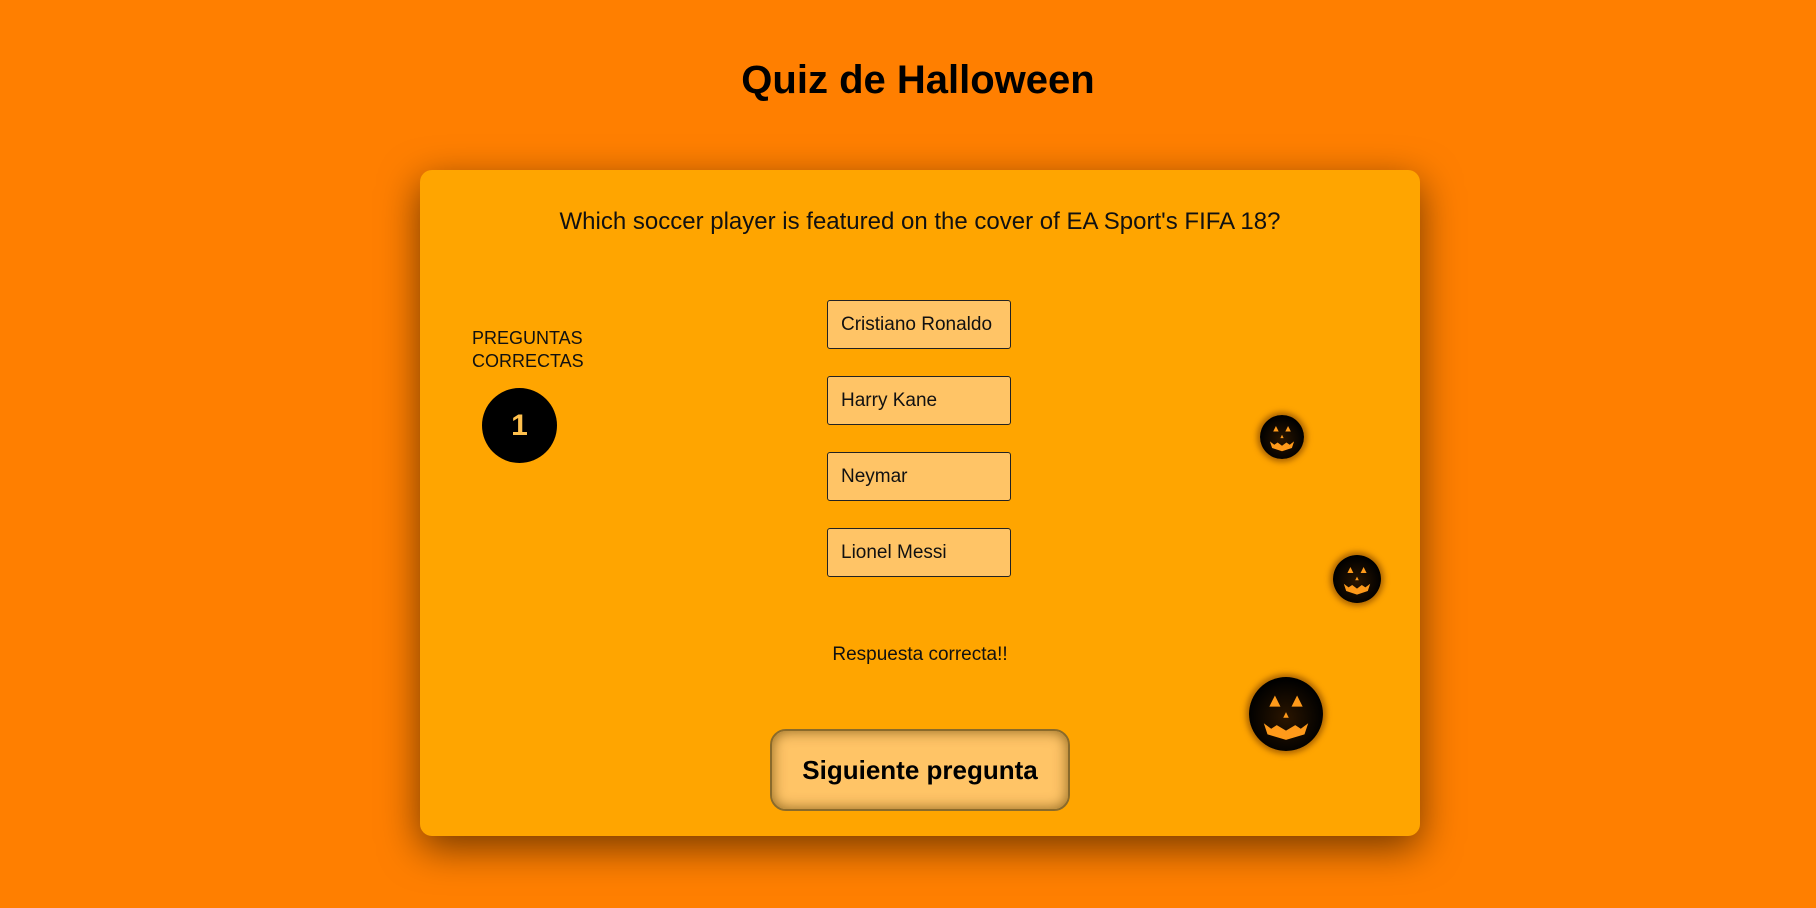 This screenshot has width=1816, height=908. I want to click on answer-option: Lionel Messi, so click(919, 552).